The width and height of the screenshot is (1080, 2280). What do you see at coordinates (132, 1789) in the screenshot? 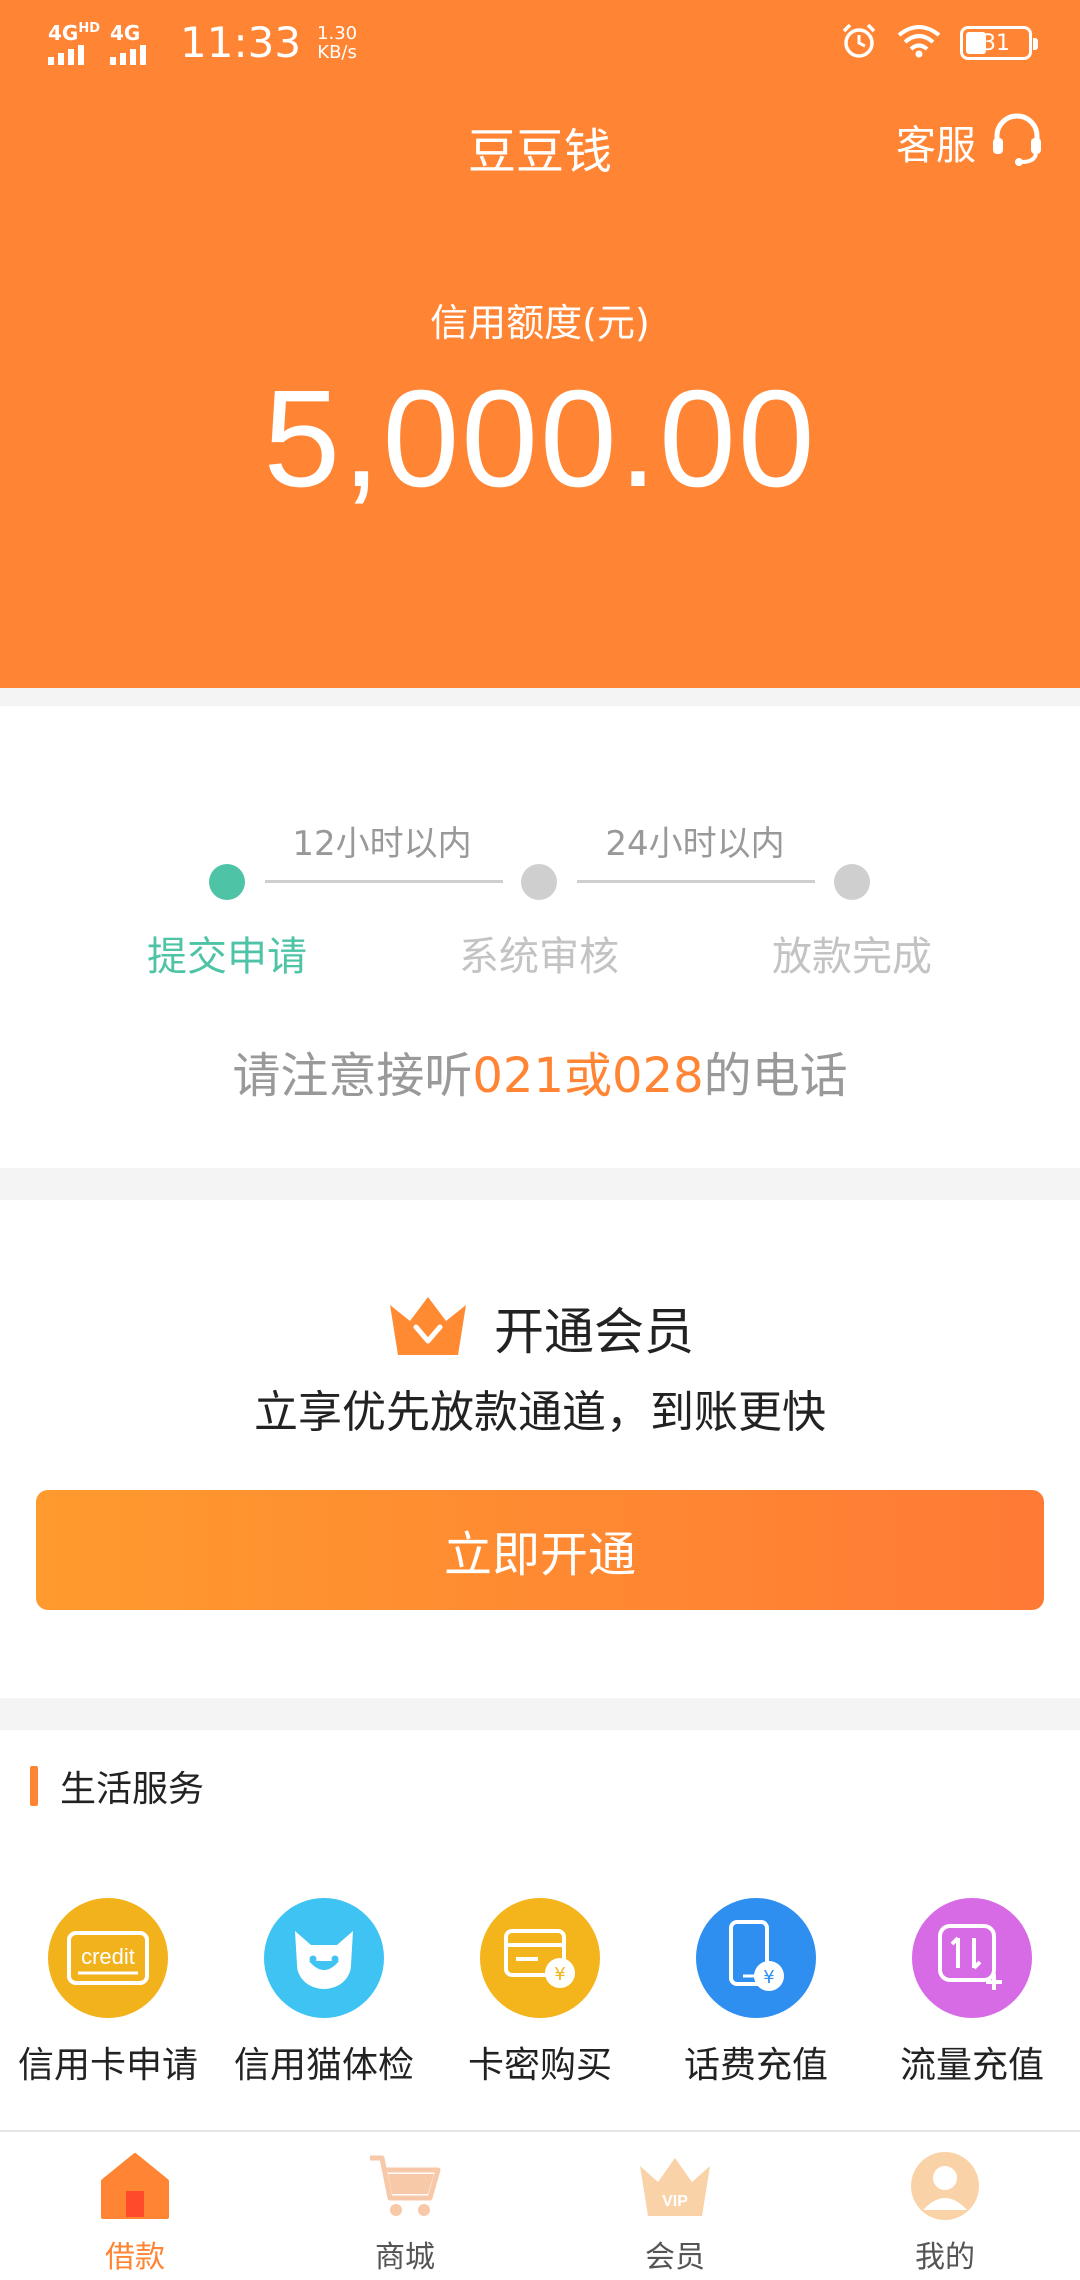
I see `life-services-title: 生活服务` at bounding box center [132, 1789].